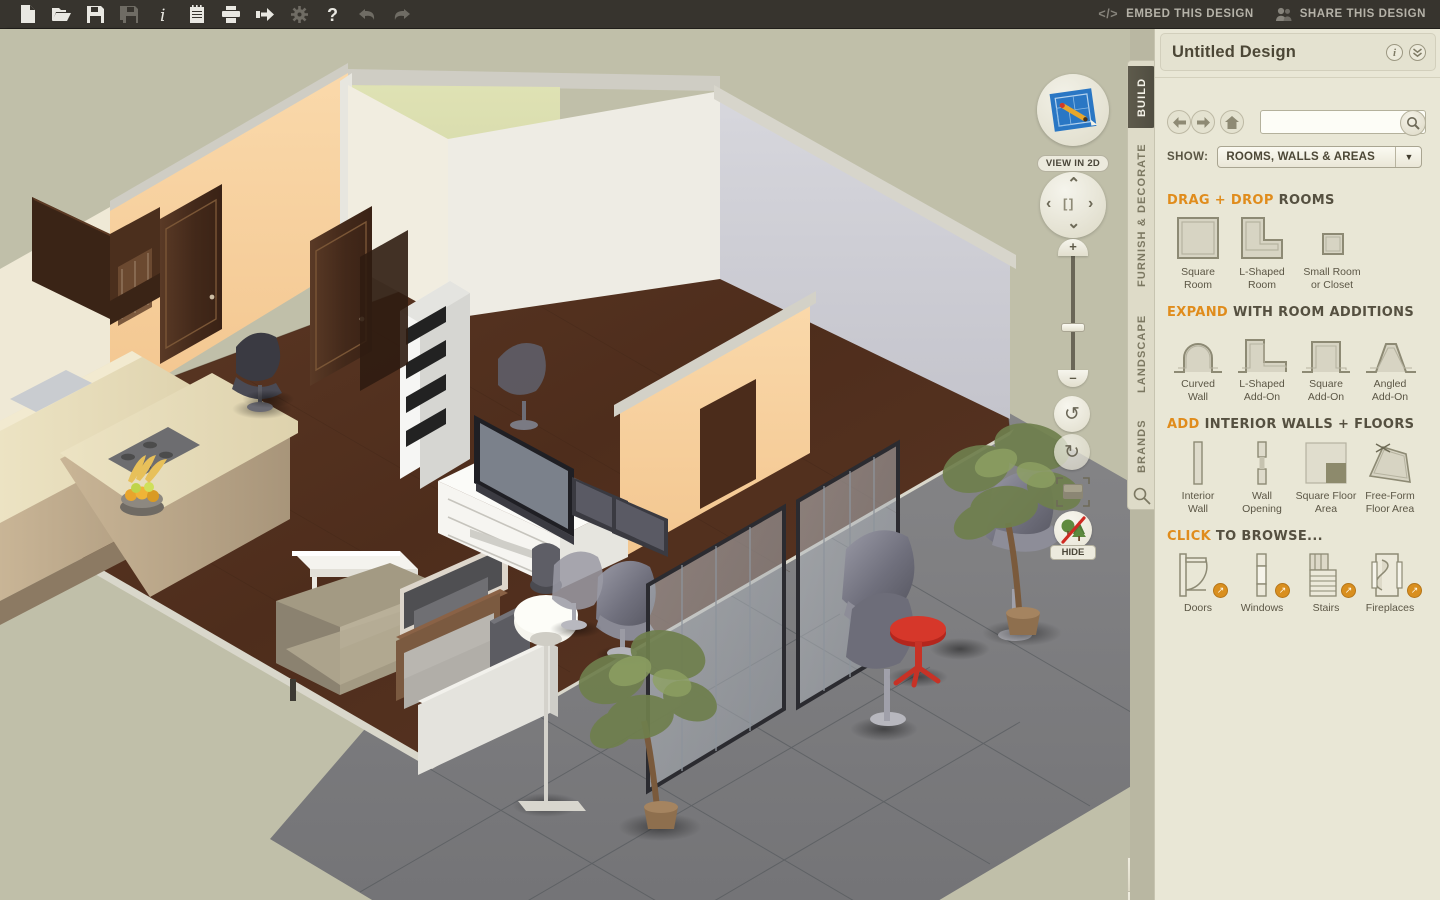  What do you see at coordinates (1190, 14) in the screenshot?
I see `embed-design-label: EMBED THIS DESIGN` at bounding box center [1190, 14].